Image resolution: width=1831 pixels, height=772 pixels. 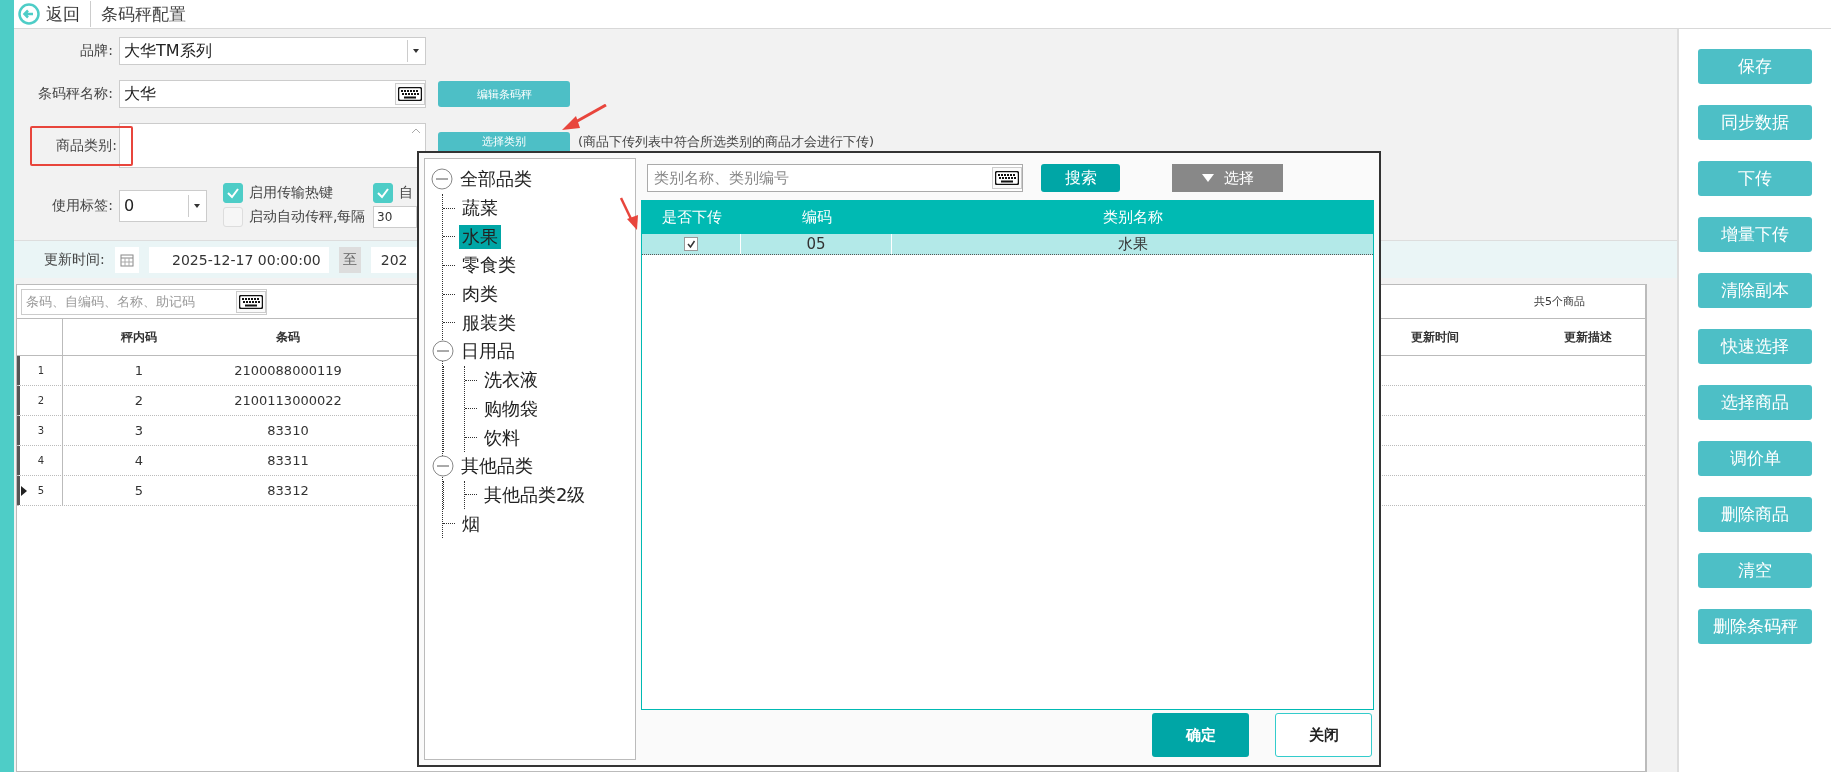 I want to click on table-cell-text: 2100088000119, so click(x=288, y=370).